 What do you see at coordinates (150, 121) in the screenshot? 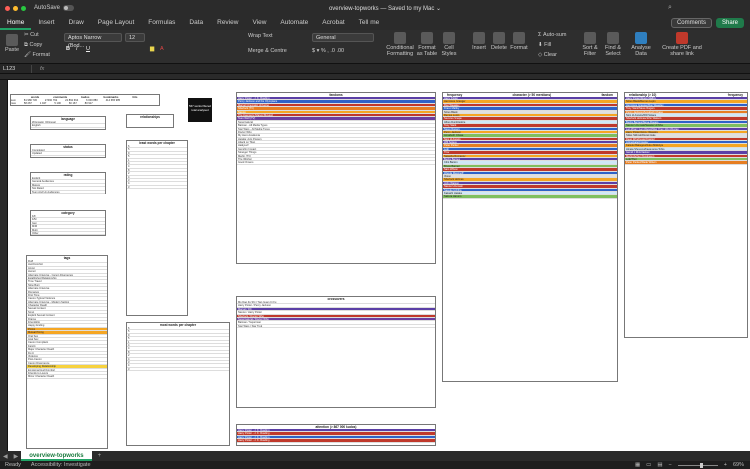
I see `relationships-table: relationships` at bounding box center [150, 121].